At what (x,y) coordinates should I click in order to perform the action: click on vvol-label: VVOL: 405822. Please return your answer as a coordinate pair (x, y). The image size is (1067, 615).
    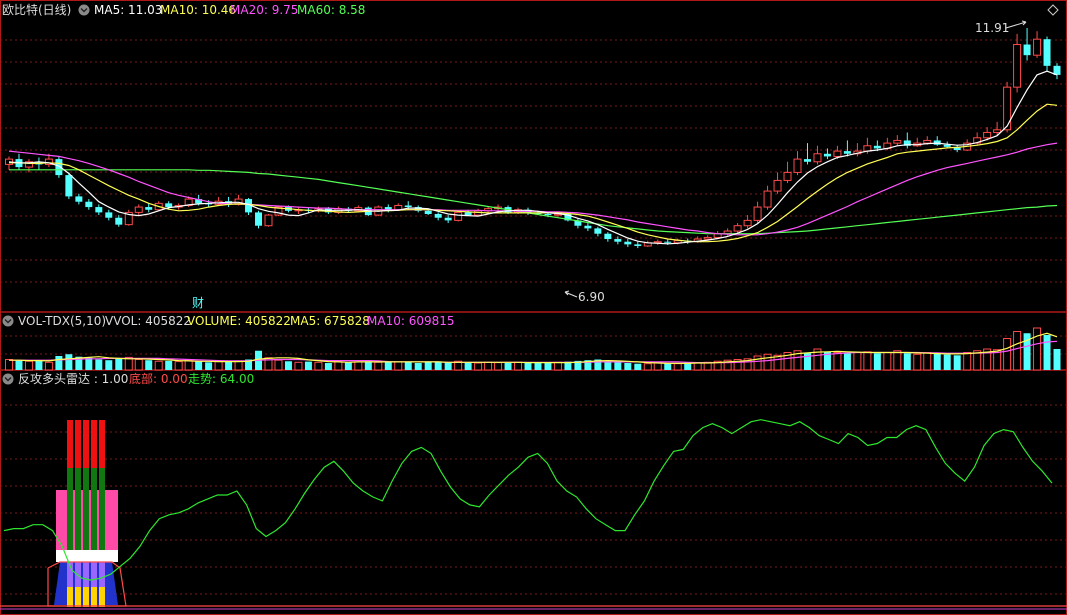
    Looking at the image, I should click on (148, 321).